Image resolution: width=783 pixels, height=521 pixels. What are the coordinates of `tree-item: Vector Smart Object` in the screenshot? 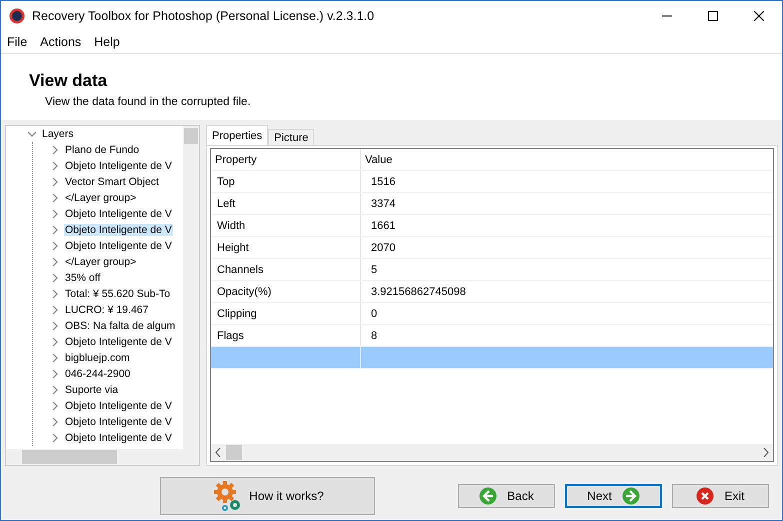 It's located at (112, 182).